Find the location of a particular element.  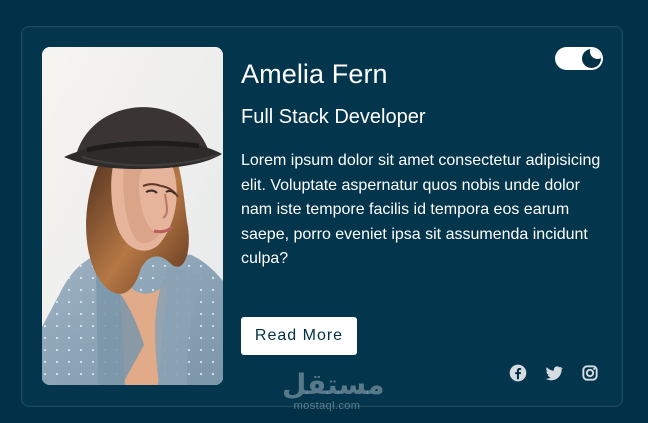

theme-toggle is located at coordinates (579, 58).